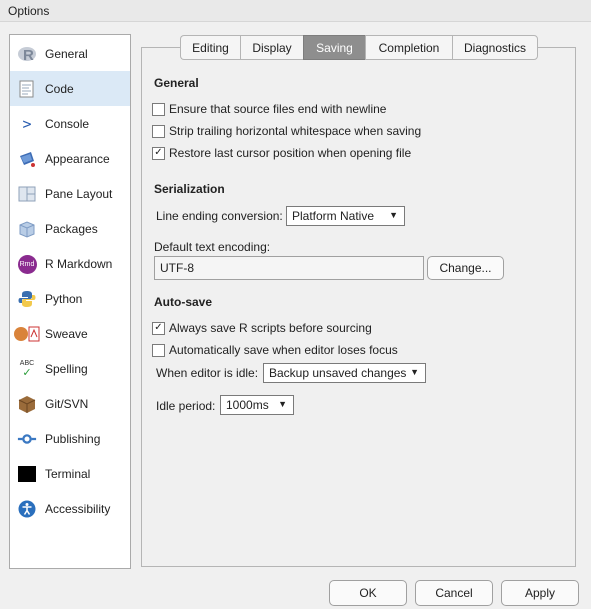  I want to click on select-value: Backup unsaved changes, so click(338, 373).